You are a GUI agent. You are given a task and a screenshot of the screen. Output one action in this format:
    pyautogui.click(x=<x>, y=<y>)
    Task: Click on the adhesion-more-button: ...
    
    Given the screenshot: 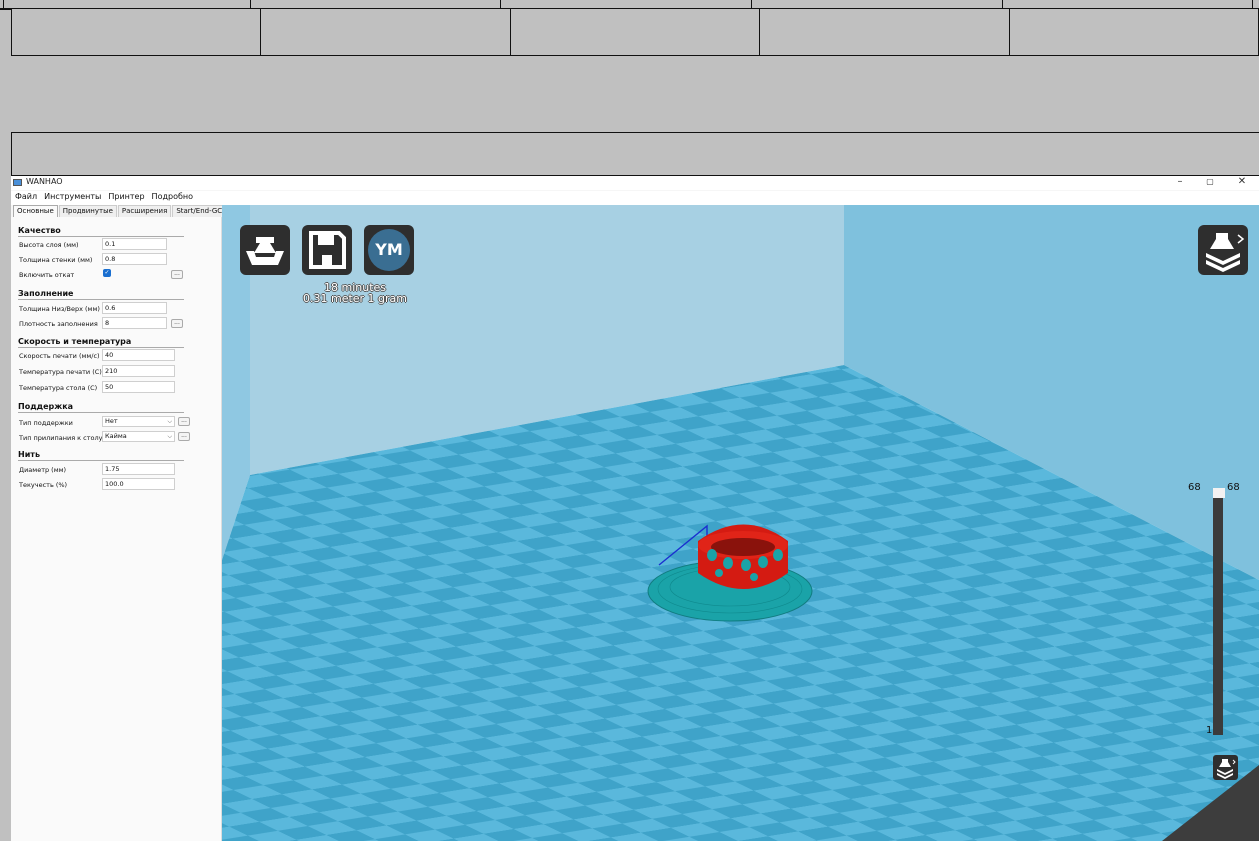 What is the action you would take?
    pyautogui.click(x=184, y=436)
    